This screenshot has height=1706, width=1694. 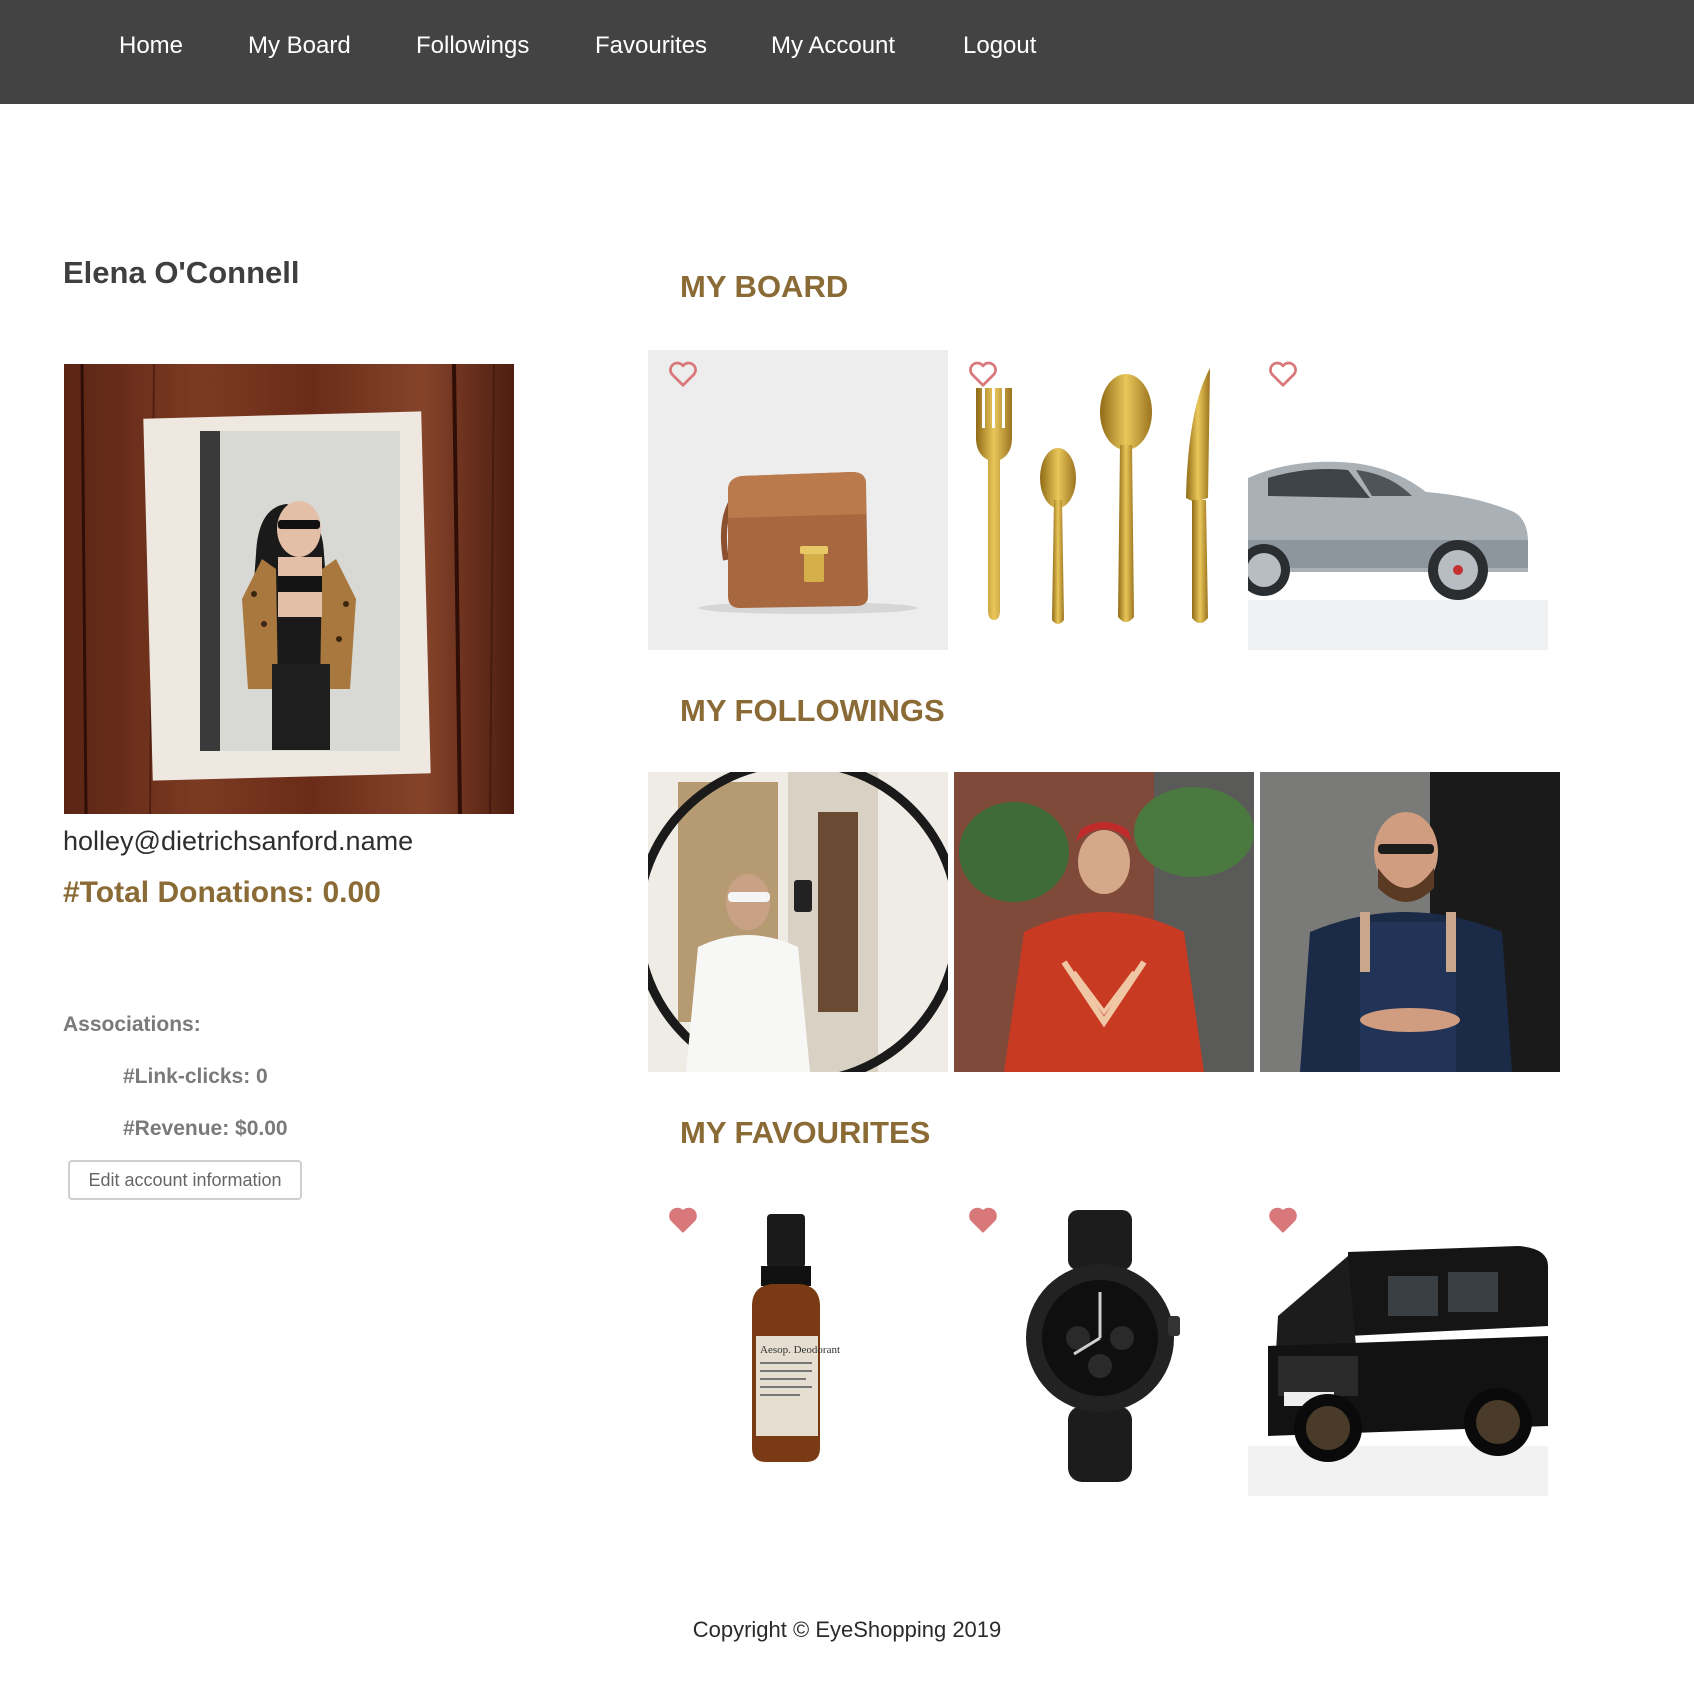 I want to click on nav-my-board-link: My Board, so click(x=299, y=46).